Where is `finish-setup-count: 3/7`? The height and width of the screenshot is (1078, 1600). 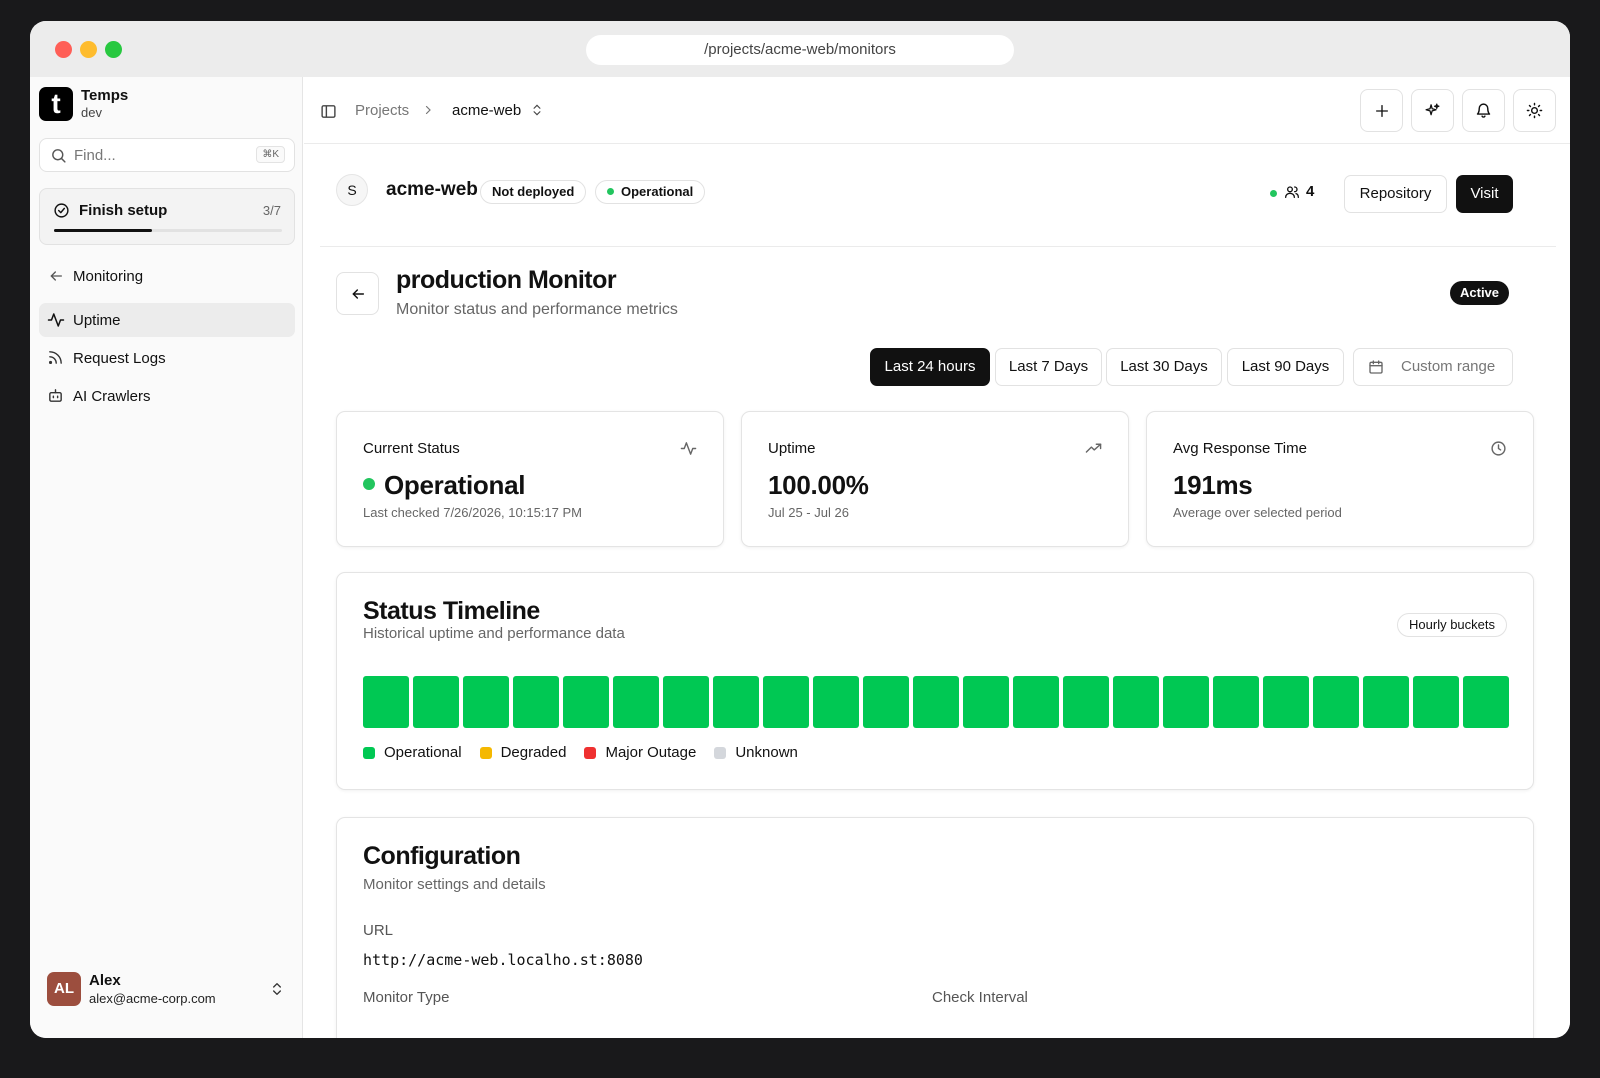
finish-setup-count: 3/7 is located at coordinates (271, 210).